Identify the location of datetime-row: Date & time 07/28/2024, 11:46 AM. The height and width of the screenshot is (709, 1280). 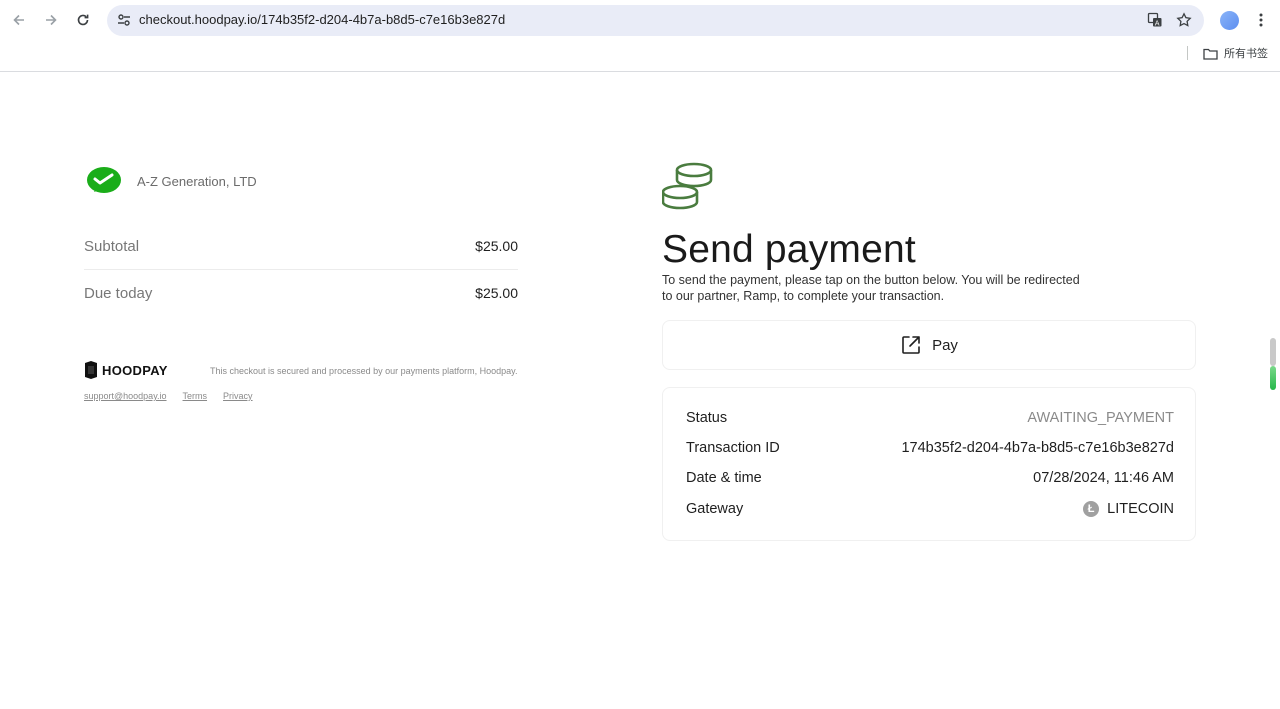
(930, 478).